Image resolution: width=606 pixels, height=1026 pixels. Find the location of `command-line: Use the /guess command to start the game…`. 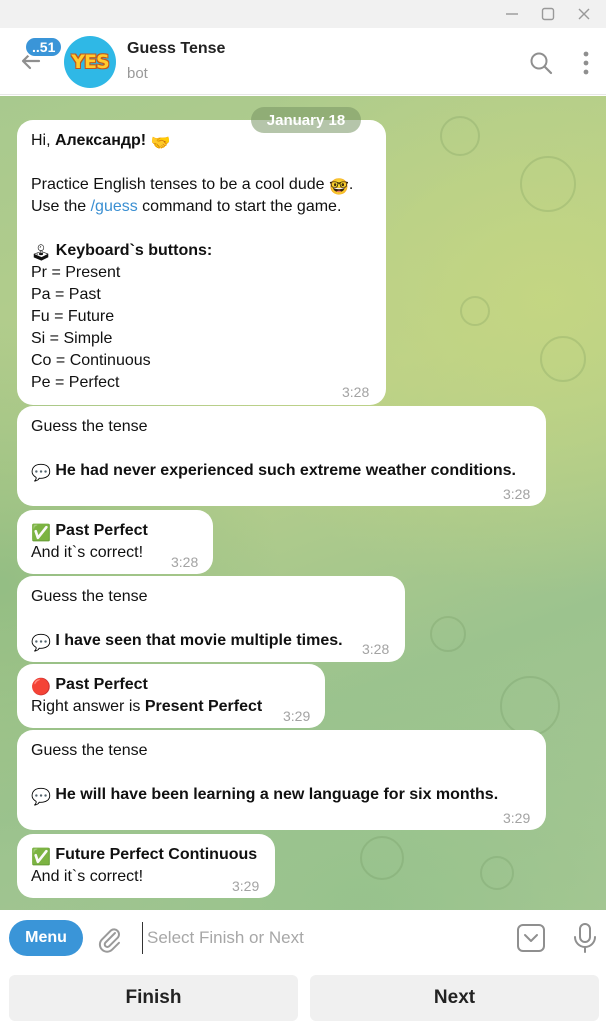

command-line: Use the /guess command to start the game… is located at coordinates (186, 207).